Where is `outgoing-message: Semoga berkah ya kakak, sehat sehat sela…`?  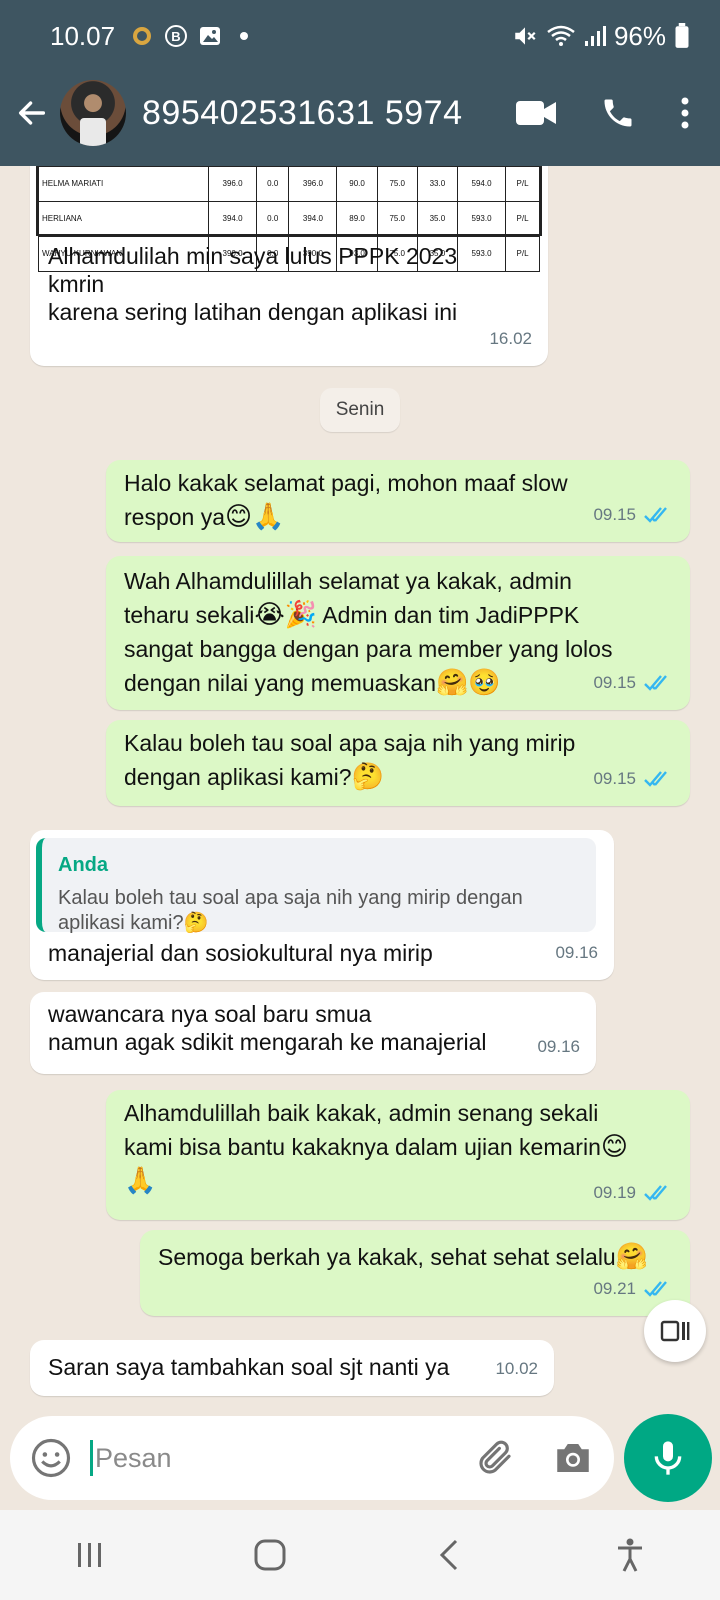 outgoing-message: Semoga berkah ya kakak, sehat sehat sela… is located at coordinates (415, 1273).